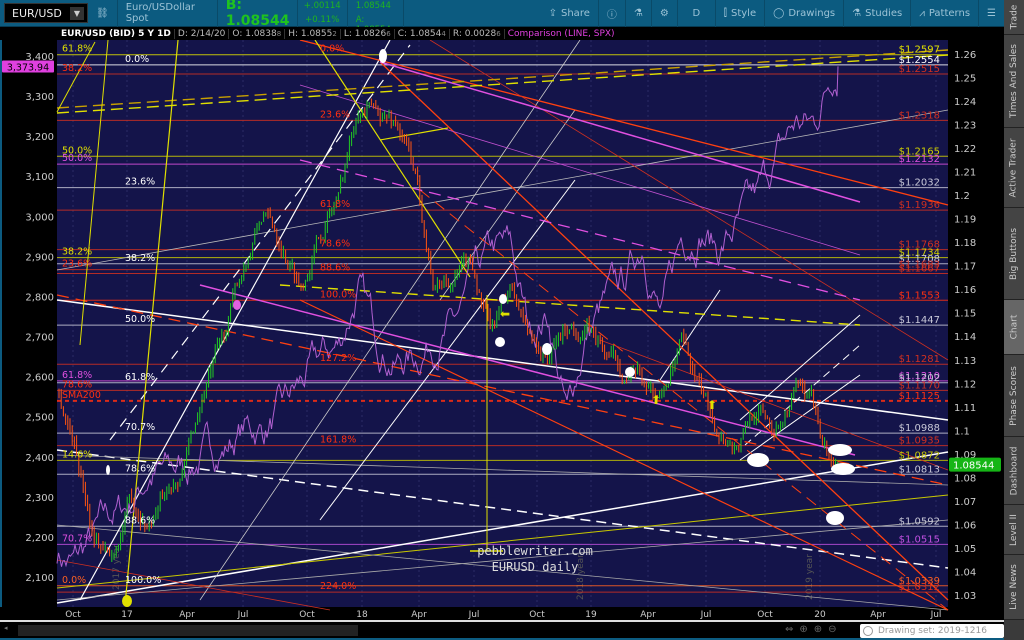  What do you see at coordinates (561, 34) in the screenshot?
I see `comparison-label: Comparison (LINE, SPX)` at bounding box center [561, 34].